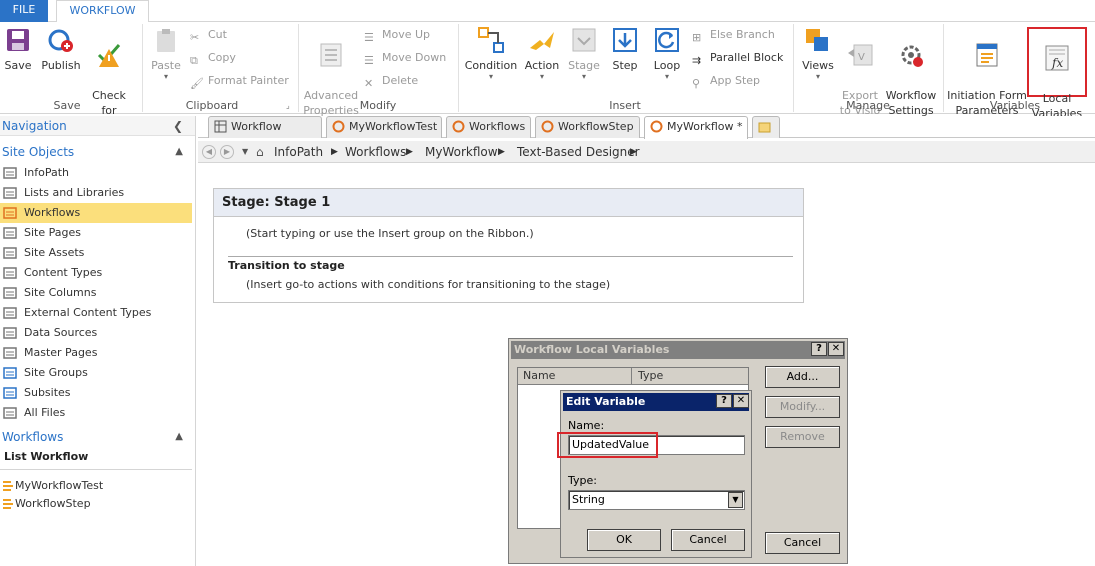 The width and height of the screenshot is (1095, 566). I want to click on column-header-name: Name, so click(575, 376).